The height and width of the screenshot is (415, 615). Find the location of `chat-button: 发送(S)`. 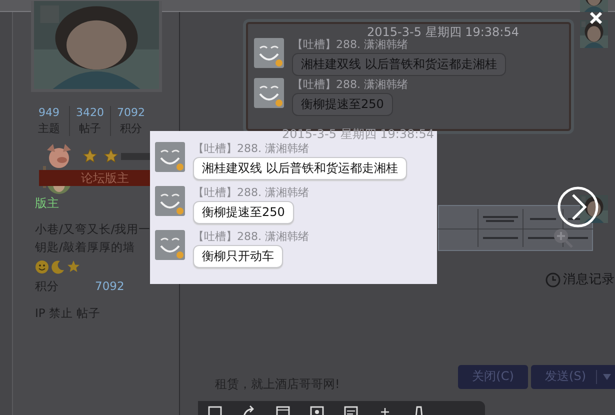

chat-button: 发送(S) is located at coordinates (573, 376).